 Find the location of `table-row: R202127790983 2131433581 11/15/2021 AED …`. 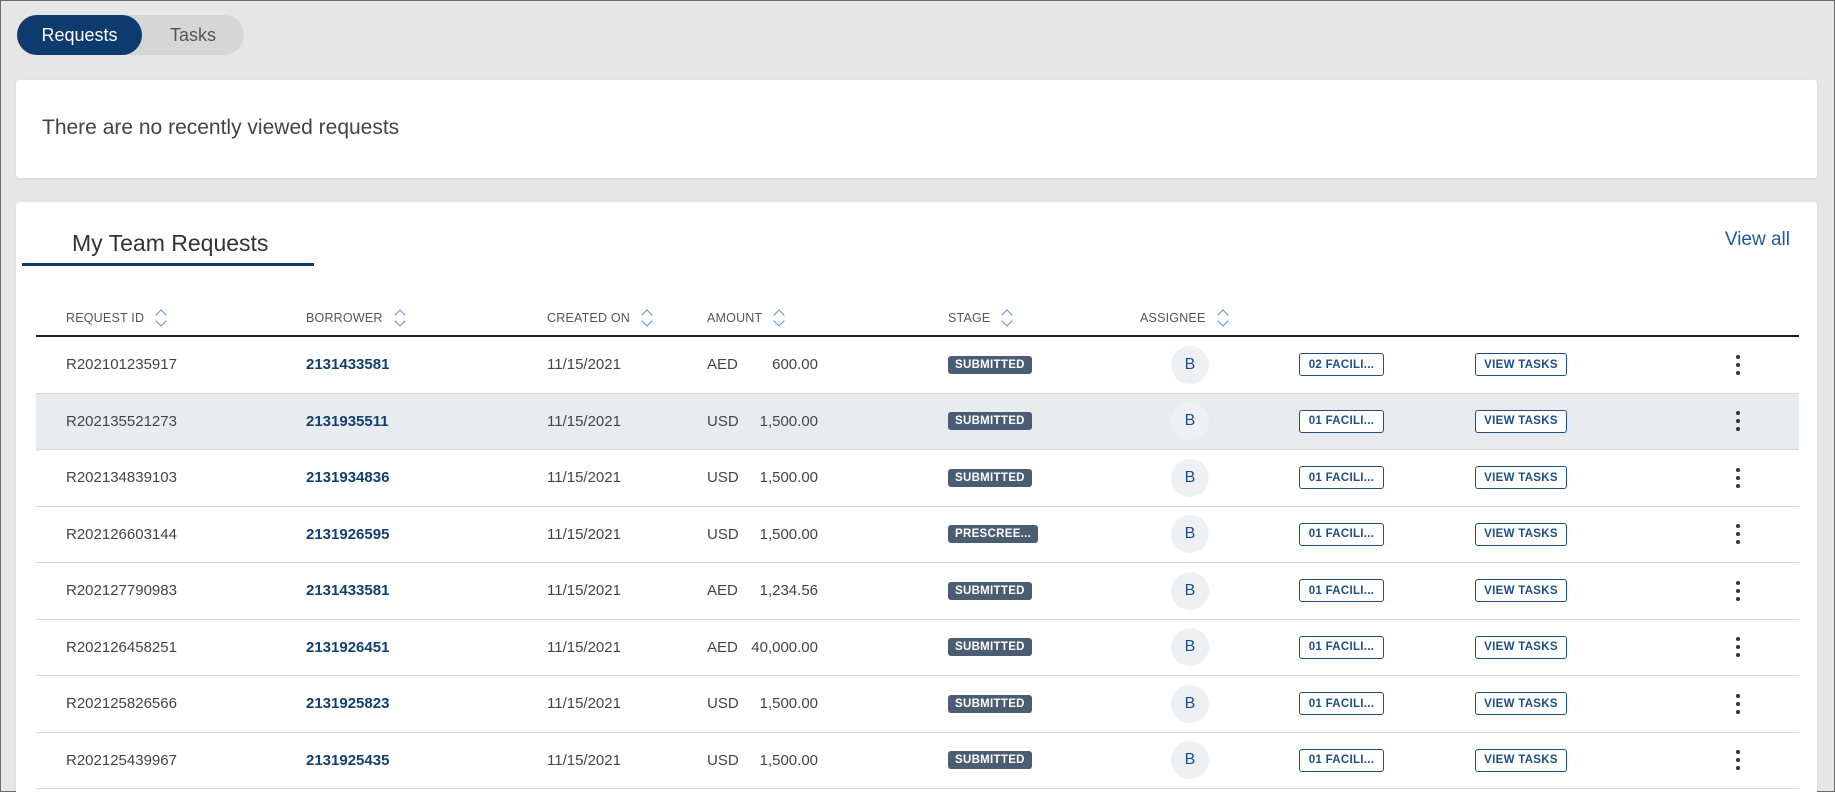

table-row: R202127790983 2131433581 11/15/2021 AED … is located at coordinates (917, 591).